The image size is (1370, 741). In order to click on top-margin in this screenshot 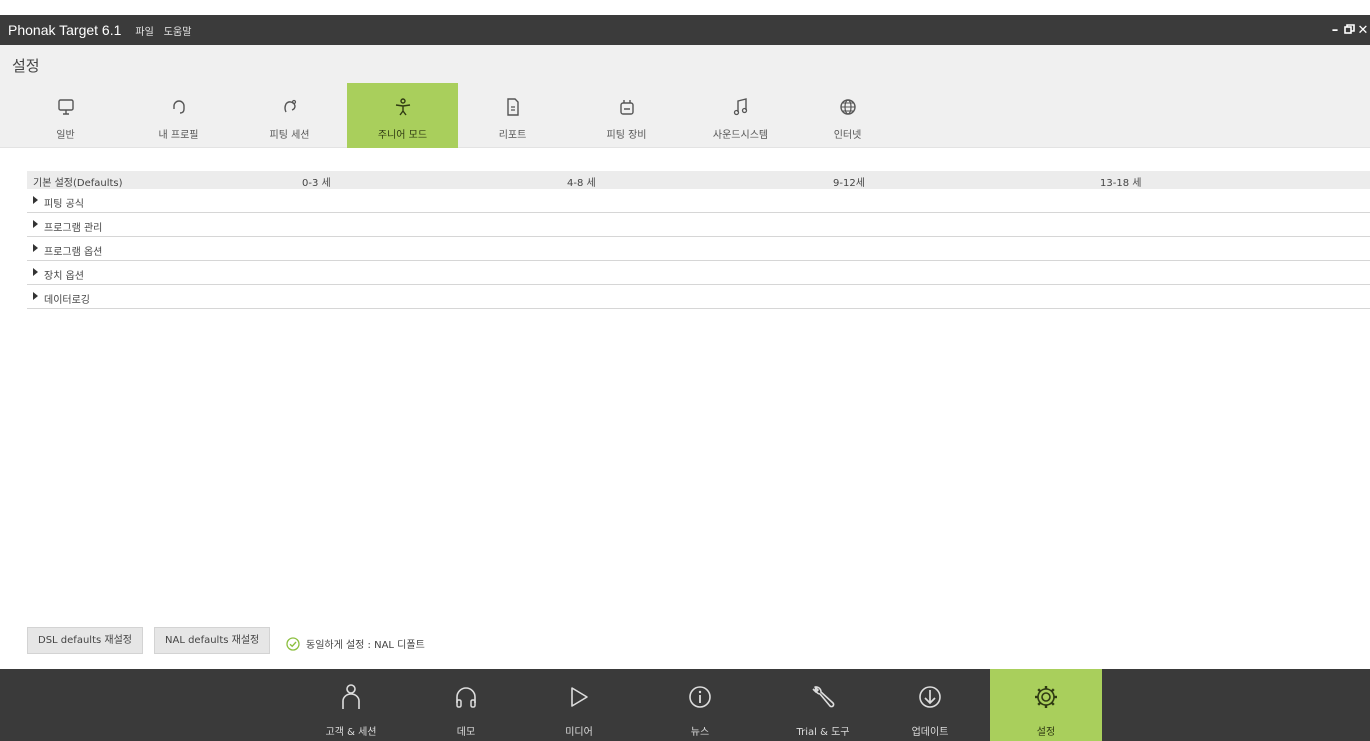, I will do `click(685, 7)`.